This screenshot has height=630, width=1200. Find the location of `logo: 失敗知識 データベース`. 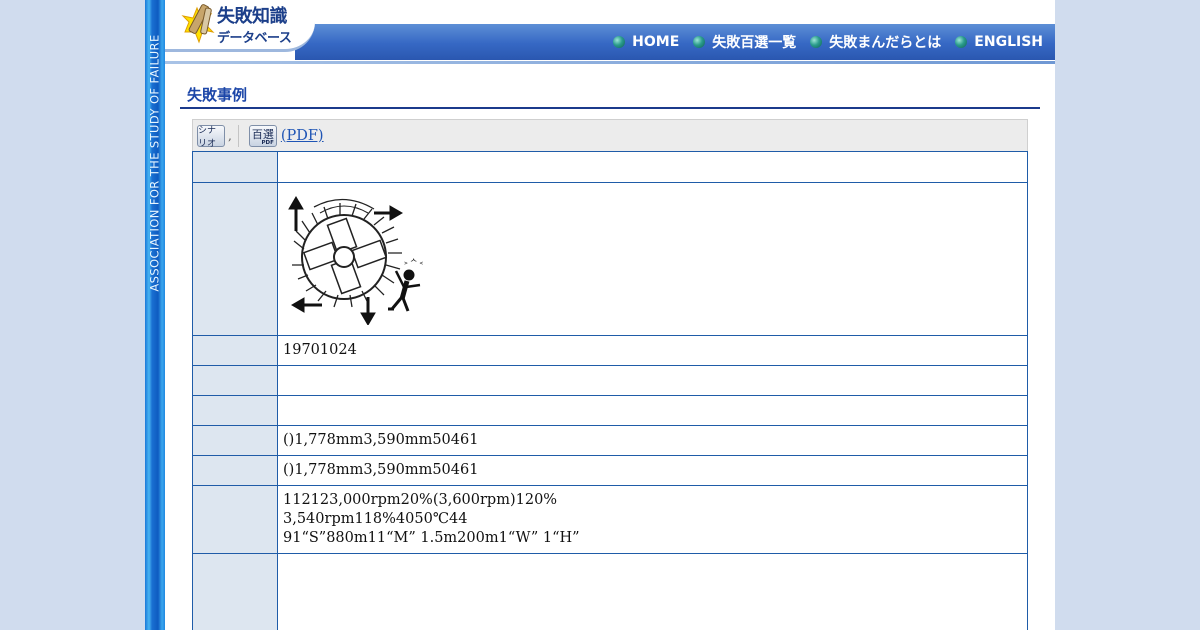

logo: 失敗知識 データベース is located at coordinates (240, 26).